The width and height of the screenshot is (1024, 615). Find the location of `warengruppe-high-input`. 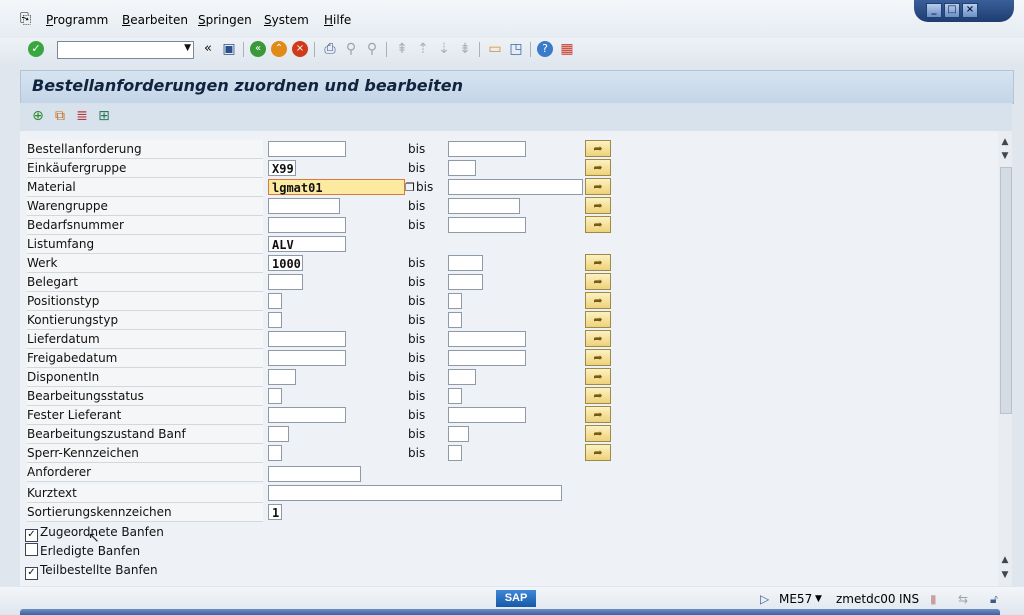

warengruppe-high-input is located at coordinates (484, 206).